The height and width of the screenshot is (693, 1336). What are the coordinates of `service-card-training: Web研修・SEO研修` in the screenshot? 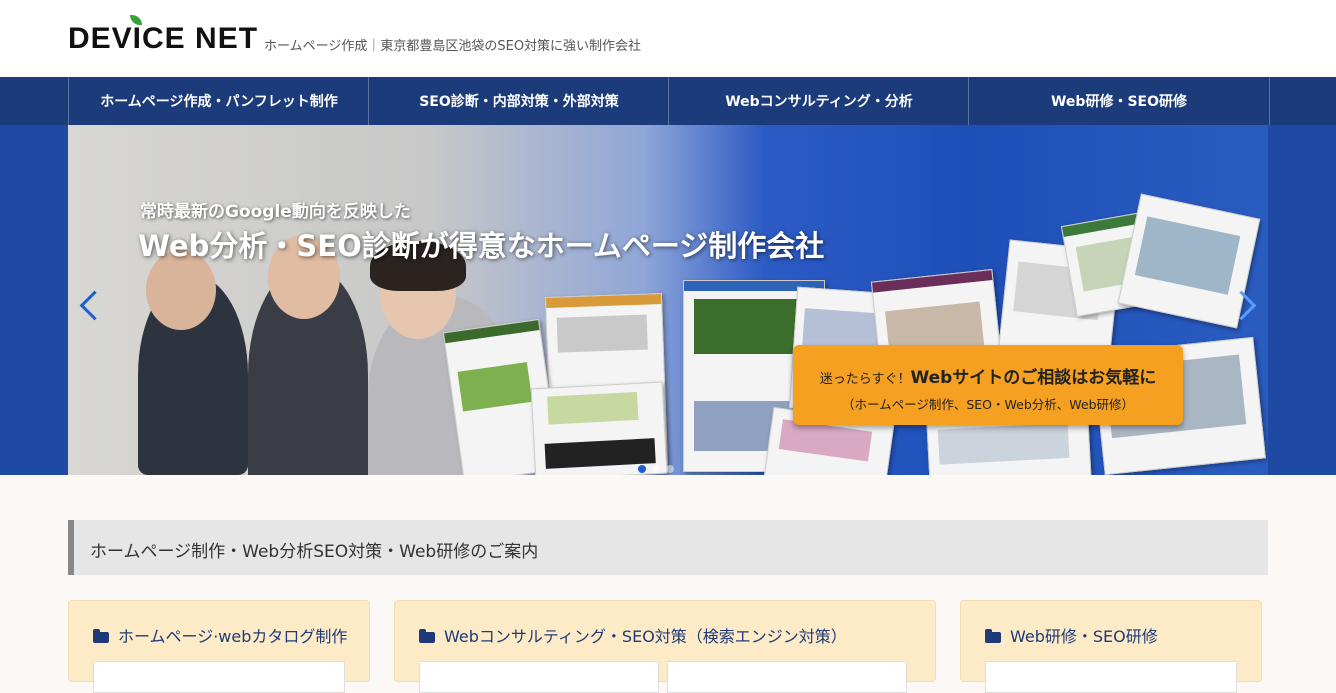 It's located at (1111, 646).